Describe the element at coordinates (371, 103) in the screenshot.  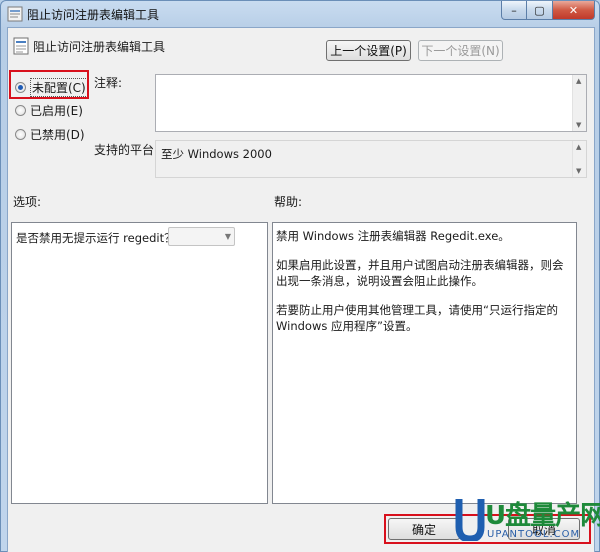
I see `comment-textarea: ▲ ▼` at that location.